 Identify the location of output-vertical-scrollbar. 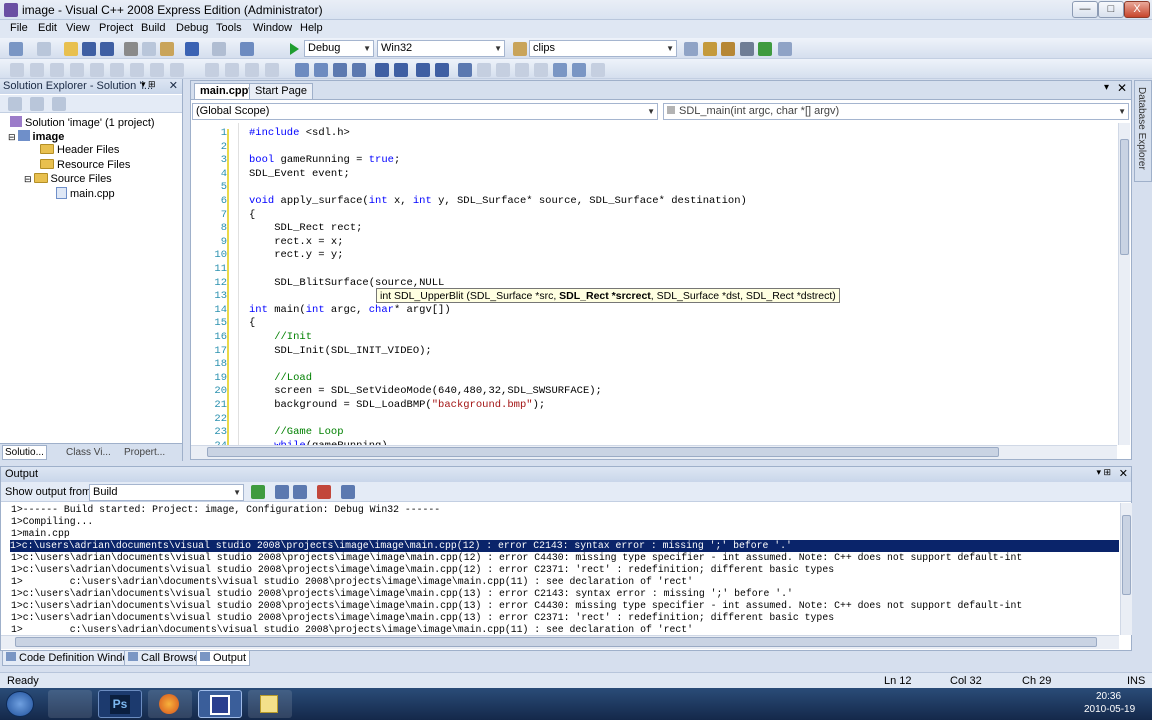
(1126, 569).